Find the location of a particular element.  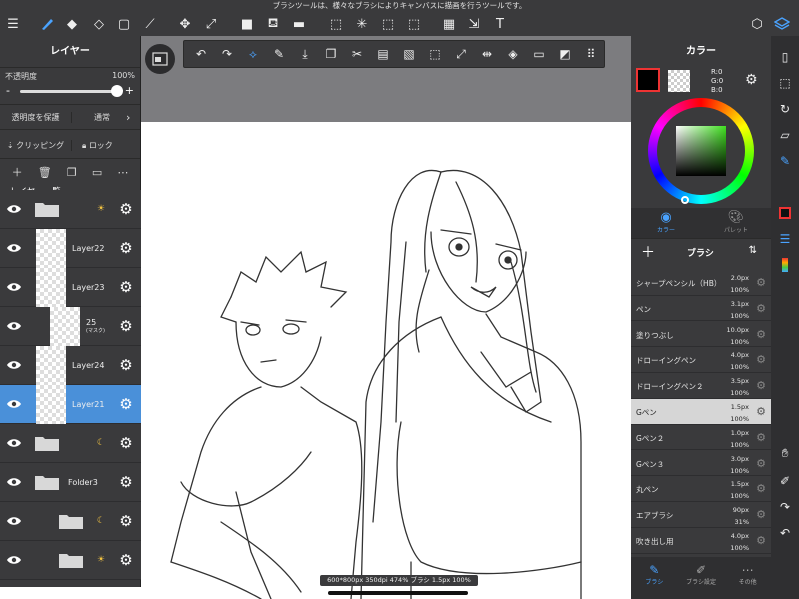

gradient-tool-icon: ▬ is located at coordinates (299, 24).